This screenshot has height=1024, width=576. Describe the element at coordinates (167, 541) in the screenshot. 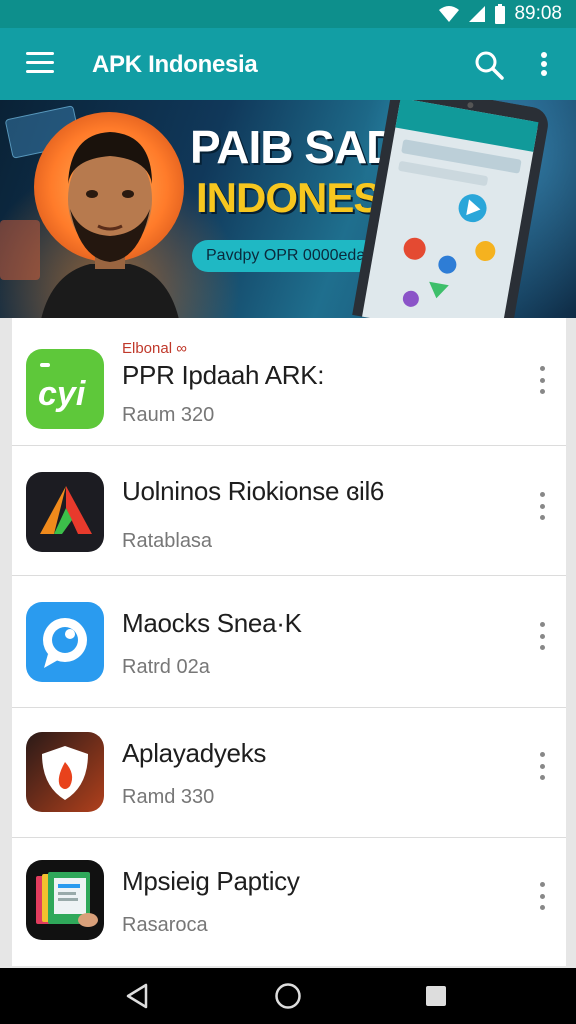

I see `app-subtitle: Ratablasa` at that location.